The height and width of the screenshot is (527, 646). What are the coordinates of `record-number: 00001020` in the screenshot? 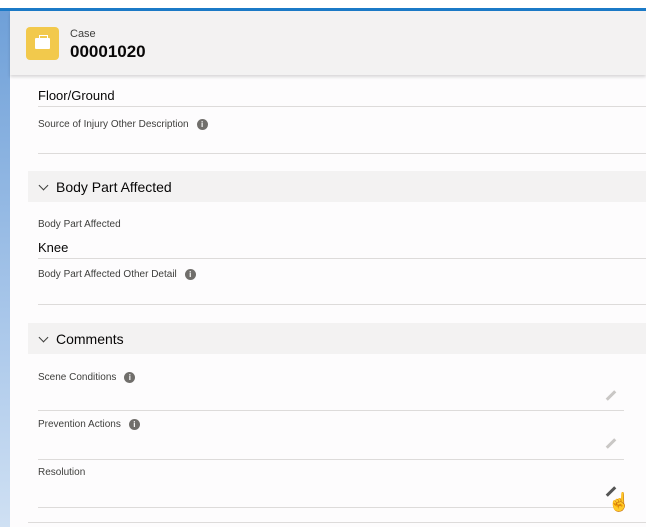 It's located at (108, 51).